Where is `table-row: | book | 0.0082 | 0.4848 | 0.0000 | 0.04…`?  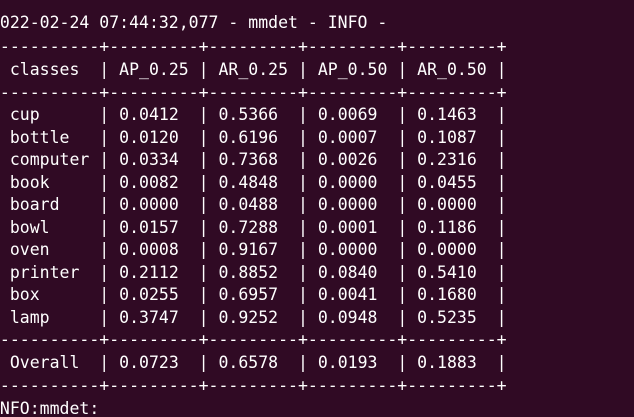
table-row: | book | 0.0082 | 0.4848 | 0.0000 | 0.04… is located at coordinates (253, 182).